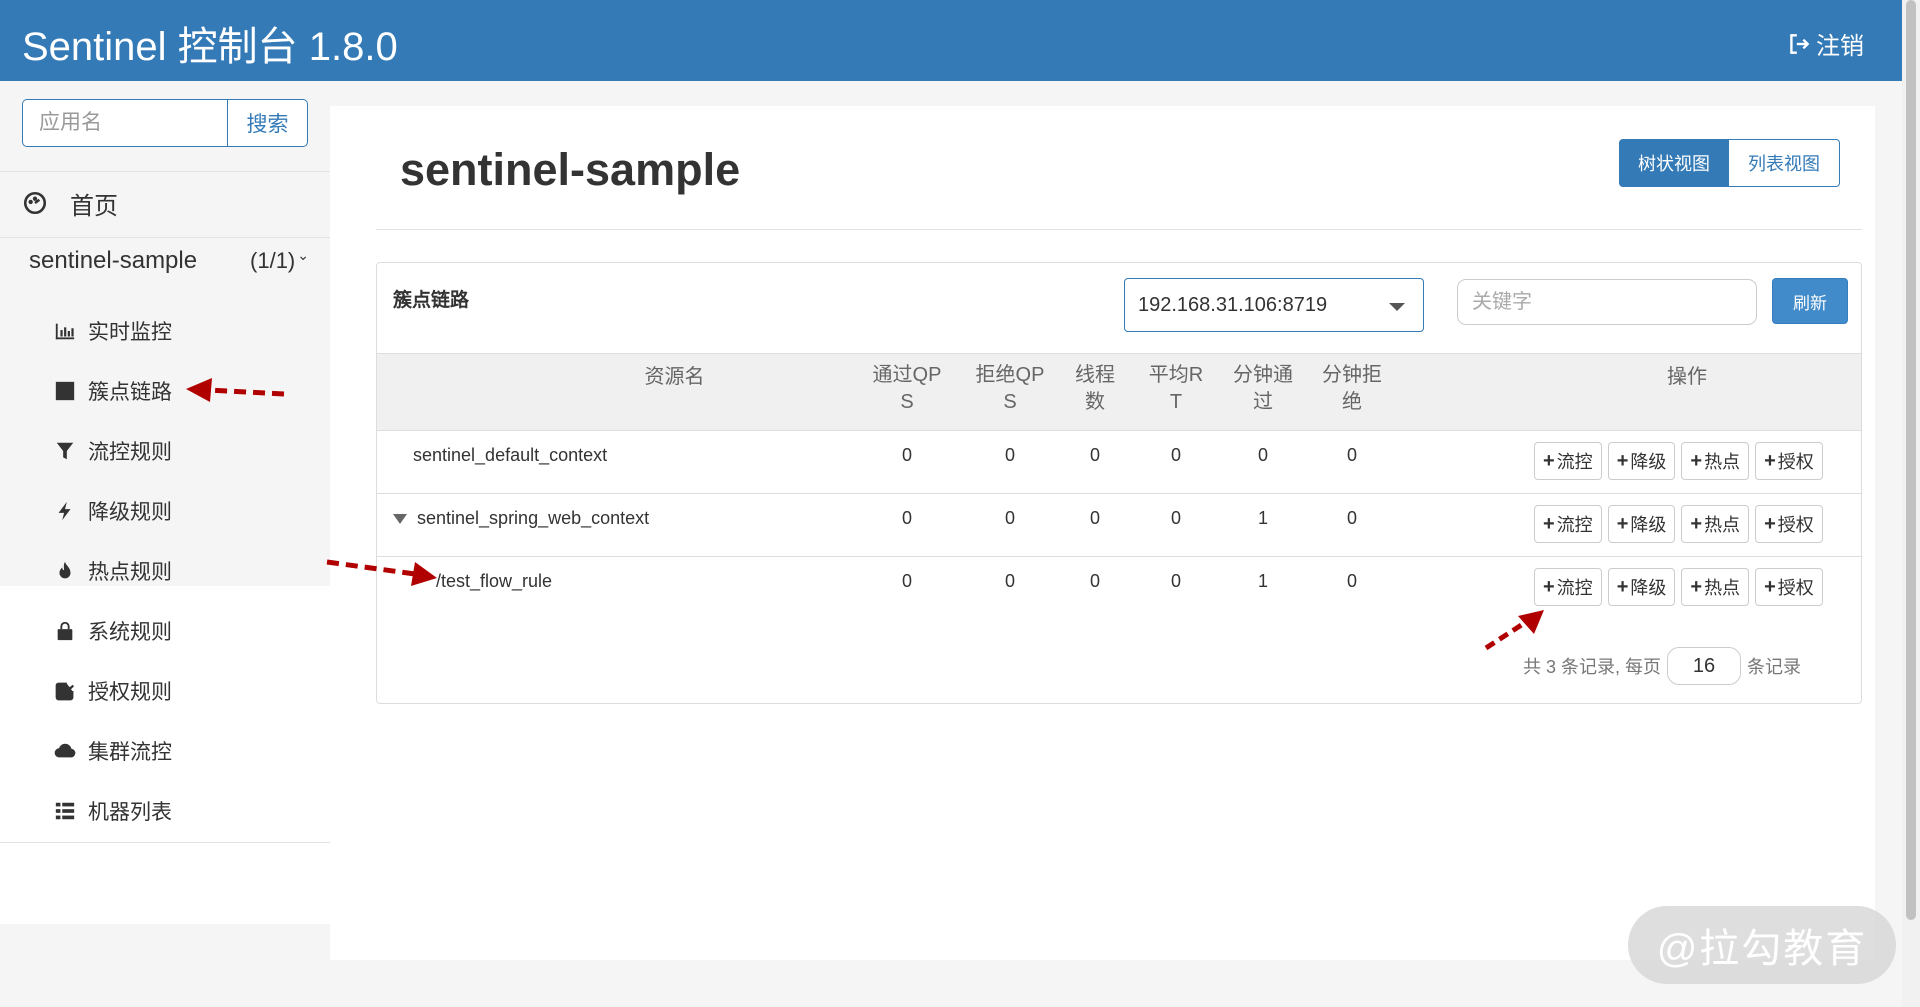 Image resolution: width=1920 pixels, height=1007 pixels. Describe the element at coordinates (1662, 666) in the screenshot. I see `pagination: 共 3 条记录, 每页 条记录` at that location.